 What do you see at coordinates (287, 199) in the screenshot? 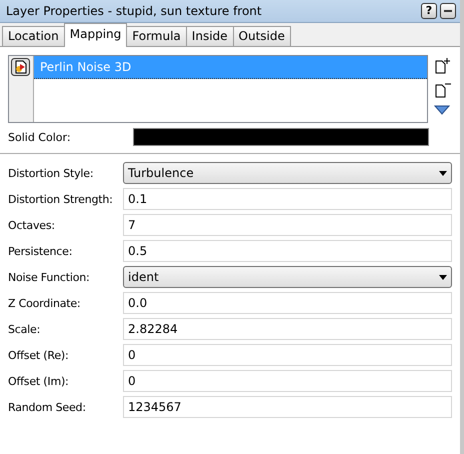
I see `input-field: 0.1` at bounding box center [287, 199].